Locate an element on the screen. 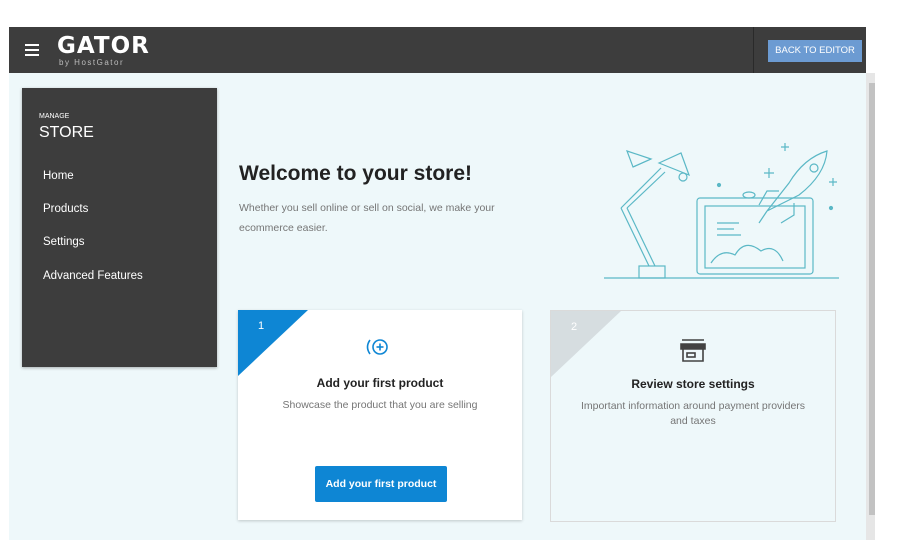  add-first-product-button: Add your first product is located at coordinates (381, 484).